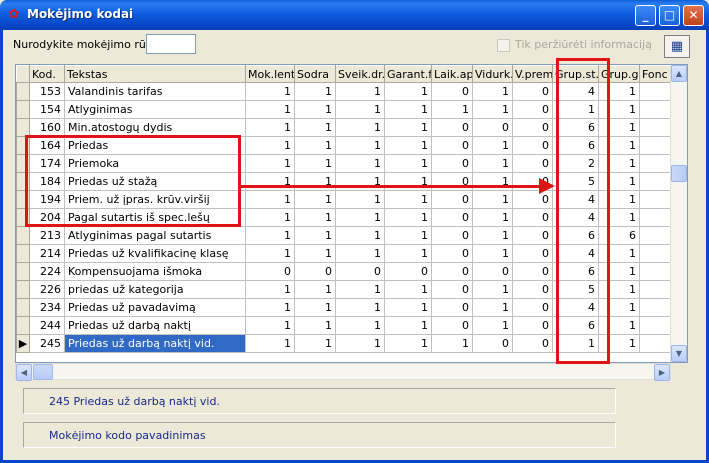 The image size is (709, 463). Describe the element at coordinates (155, 163) in the screenshot. I see `text-cell: Priemoka` at that location.